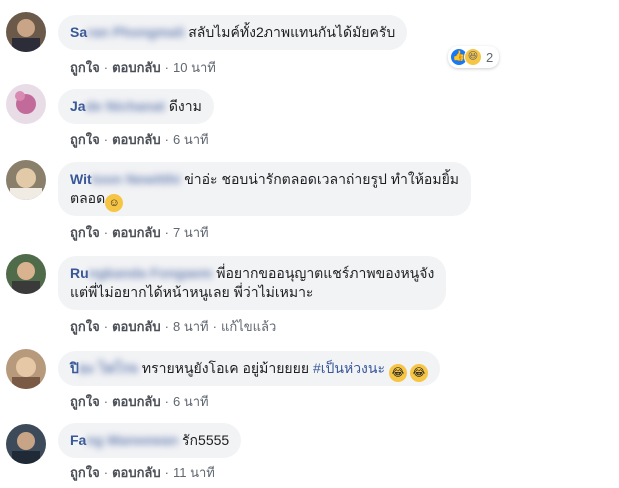 The width and height of the screenshot is (619, 488). What do you see at coordinates (88, 198) in the screenshot?
I see `comment-text-line2: ตลอด` at bounding box center [88, 198].